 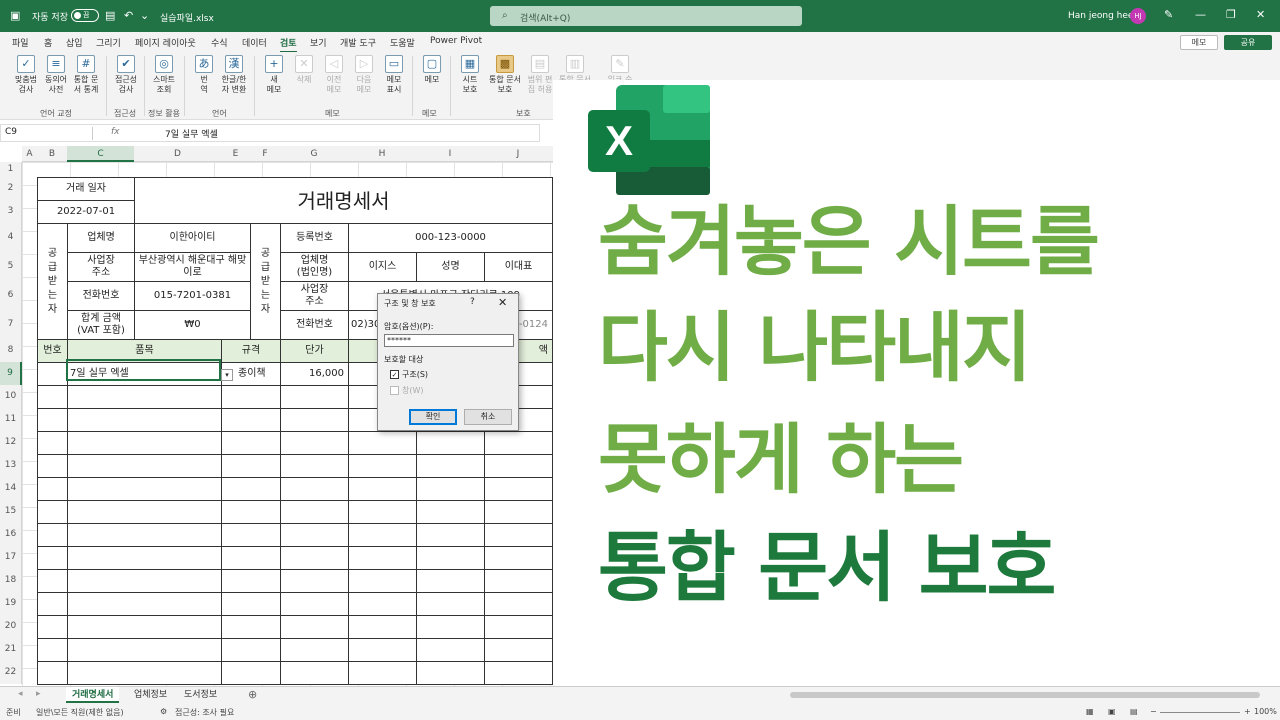 What do you see at coordinates (74, 42) in the screenshot?
I see `tab-insert: 삽입` at bounding box center [74, 42].